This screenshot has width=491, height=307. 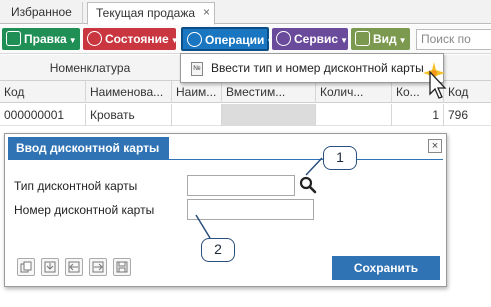 I want to click on cell-capacity, so click(x=269, y=115).